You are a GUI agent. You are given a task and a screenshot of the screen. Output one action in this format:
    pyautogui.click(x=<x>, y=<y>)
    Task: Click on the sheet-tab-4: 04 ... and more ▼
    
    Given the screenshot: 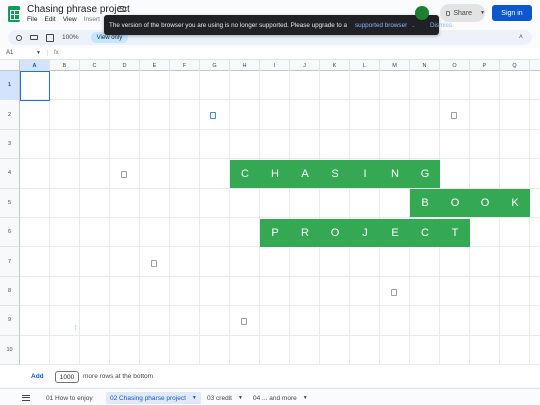 What is the action you would take?
    pyautogui.click(x=280, y=398)
    